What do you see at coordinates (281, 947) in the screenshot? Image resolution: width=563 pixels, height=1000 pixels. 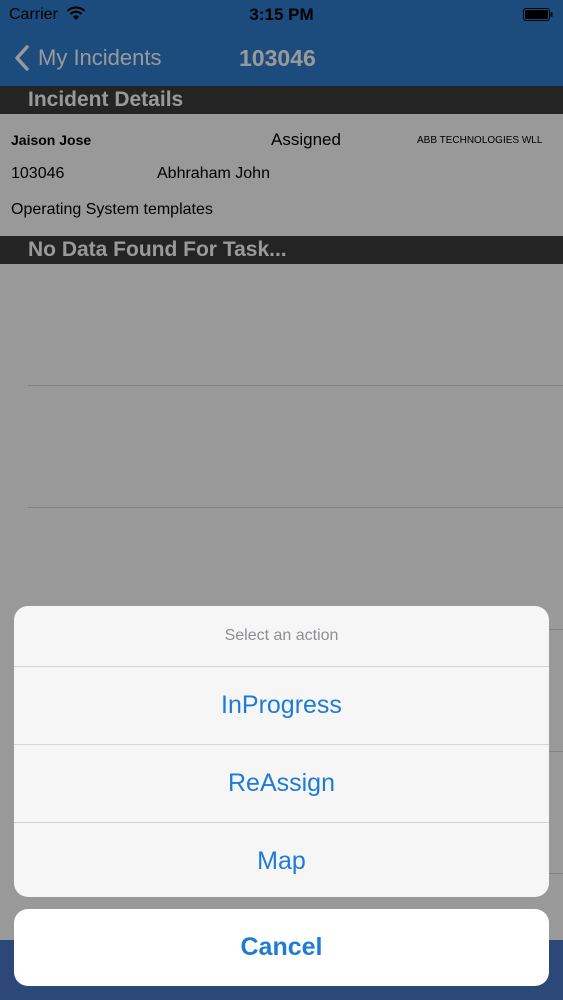 I see `cancel-button: Cancel` at bounding box center [281, 947].